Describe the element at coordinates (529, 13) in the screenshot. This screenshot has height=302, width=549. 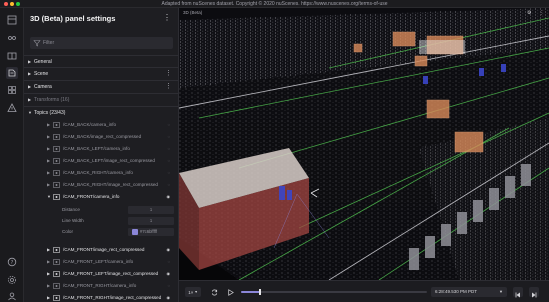
I see `scene-settings-icon: ⚙` at that location.